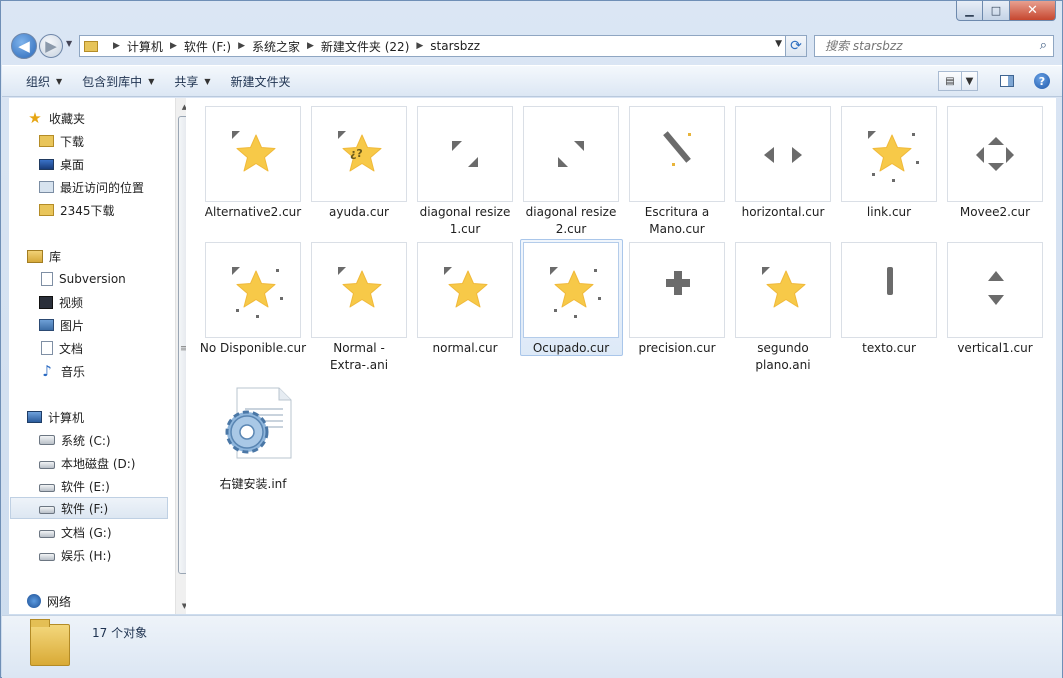  What do you see at coordinates (995, 171) in the screenshot?
I see `file-item: Movee2.cur` at bounding box center [995, 171].